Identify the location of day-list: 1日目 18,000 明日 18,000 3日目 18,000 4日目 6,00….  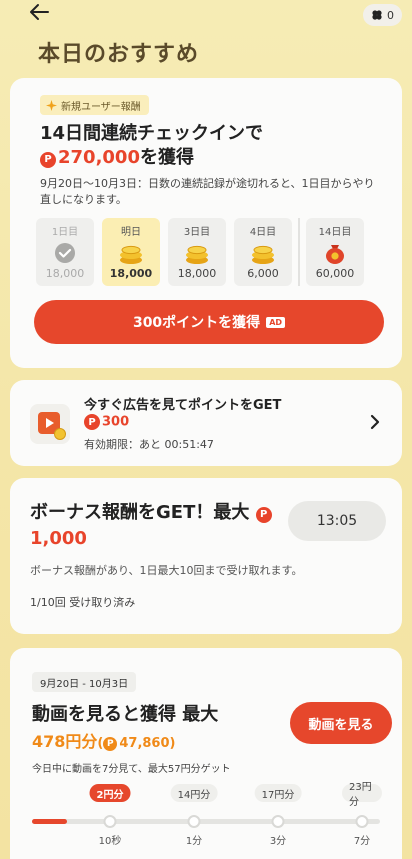
(200, 252).